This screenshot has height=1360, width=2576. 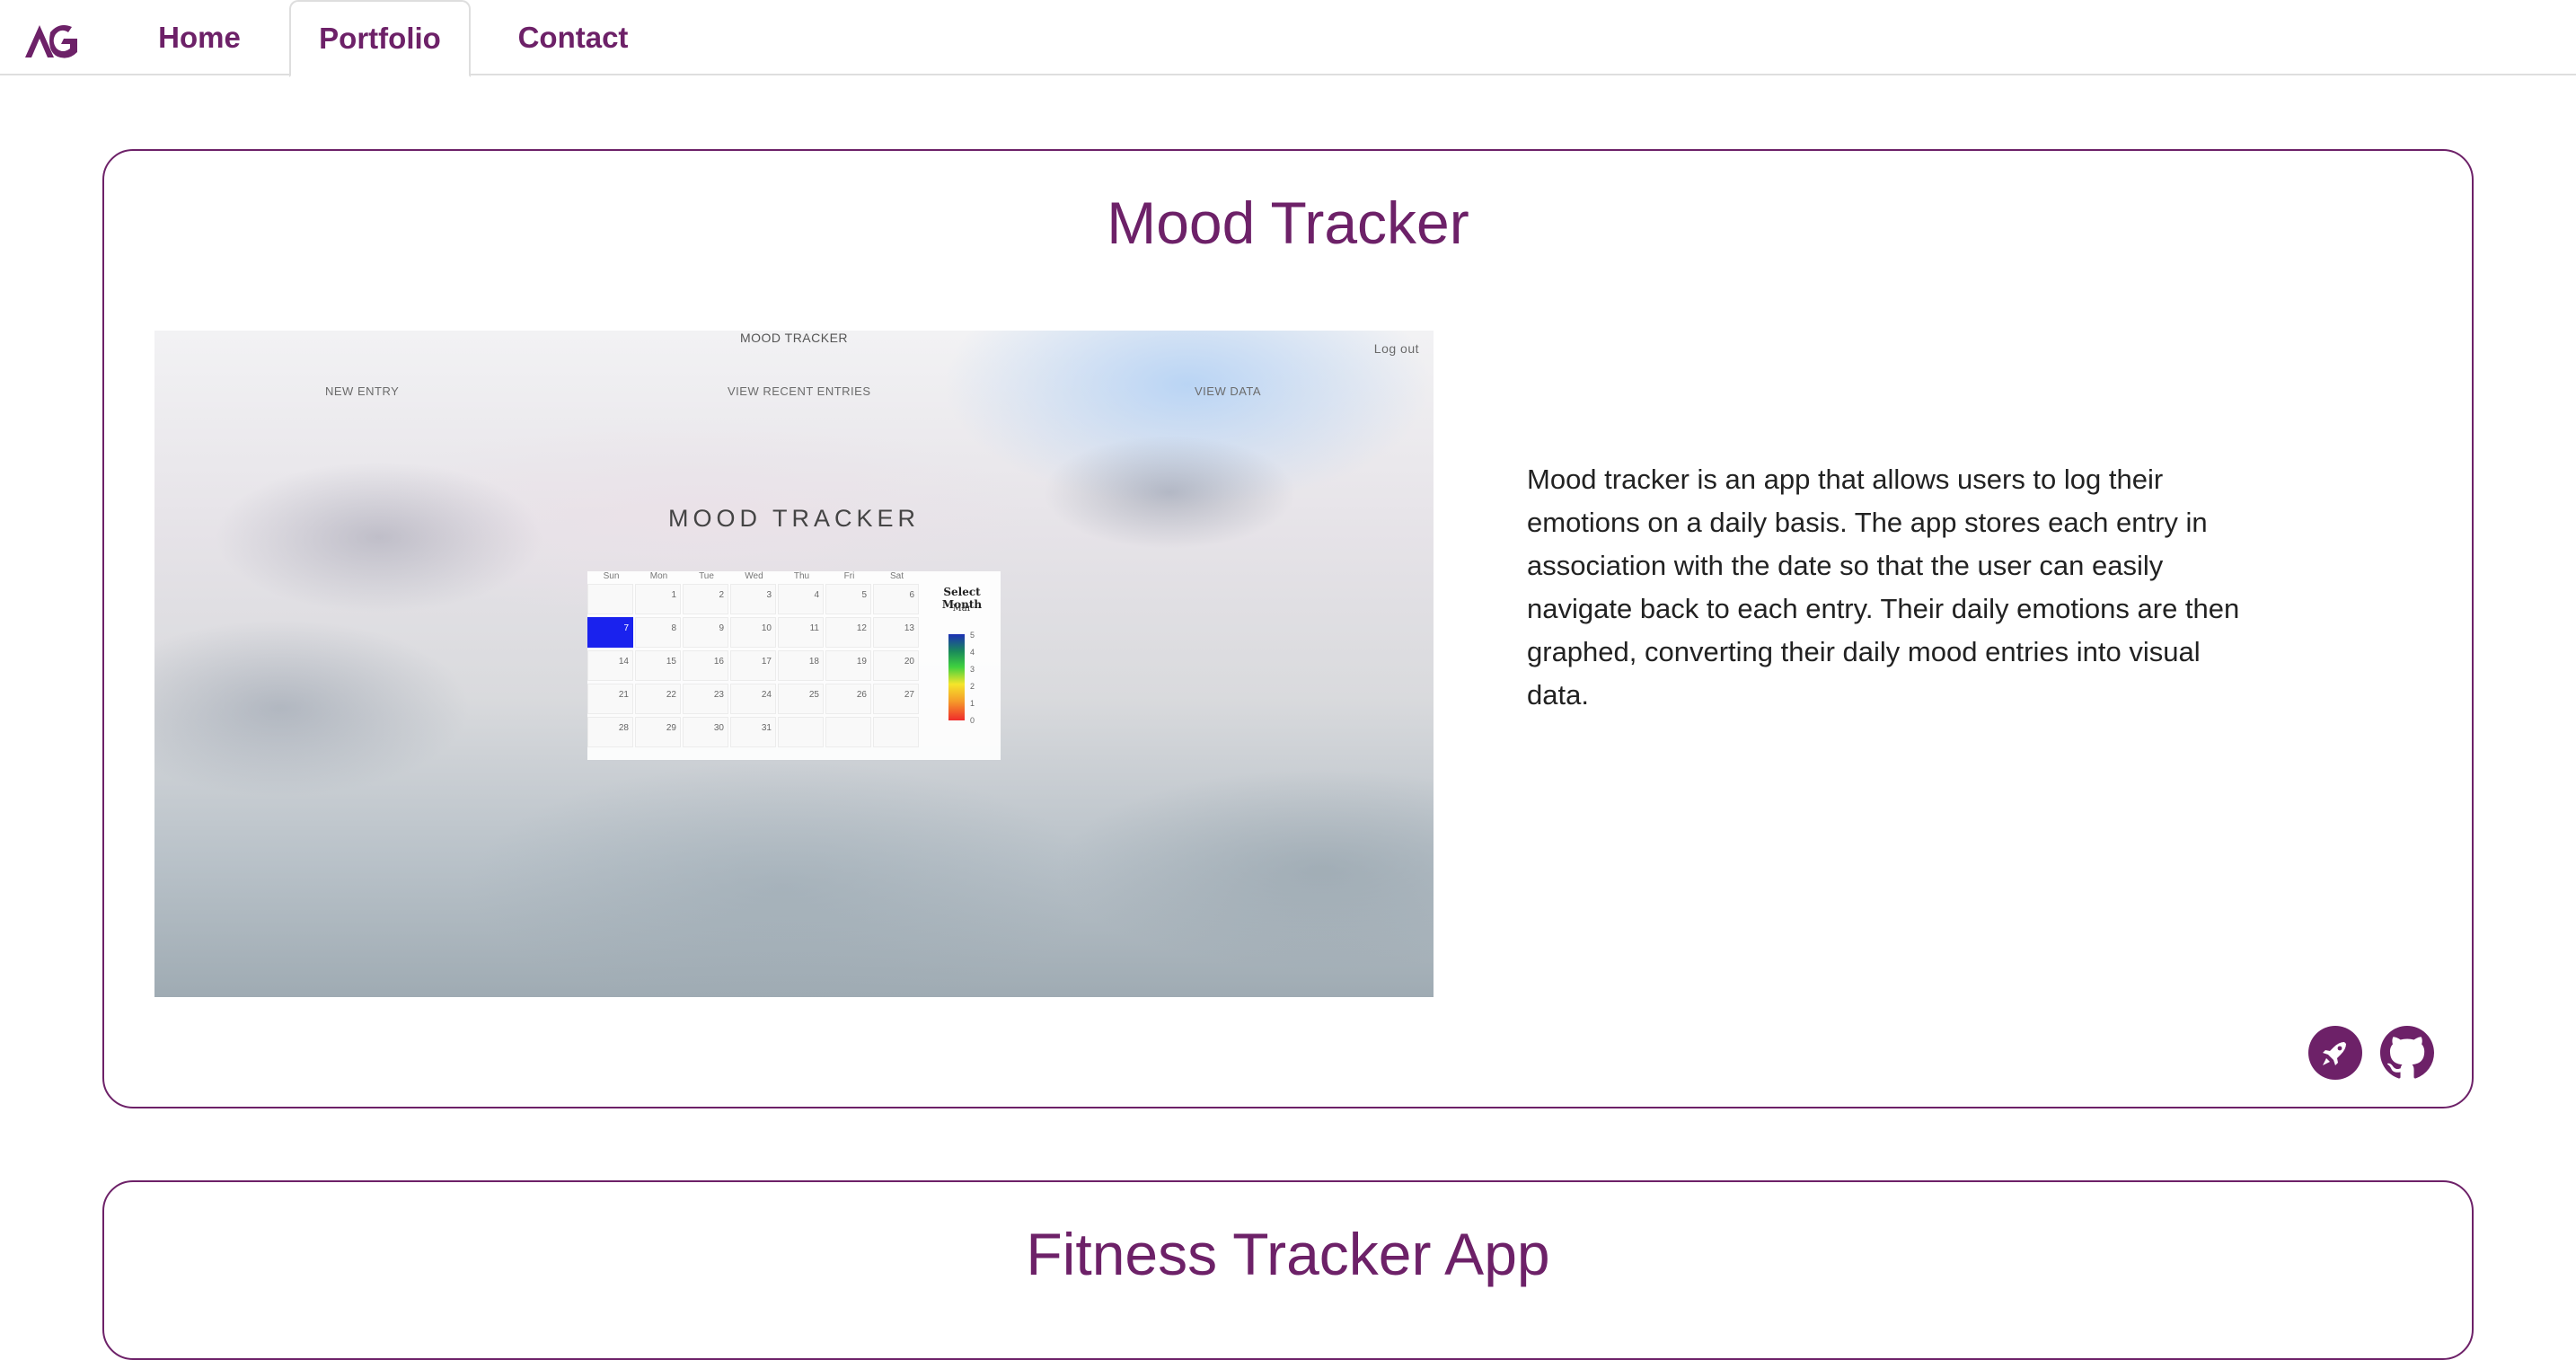 What do you see at coordinates (658, 599) in the screenshot?
I see `calendar-day: 1` at bounding box center [658, 599].